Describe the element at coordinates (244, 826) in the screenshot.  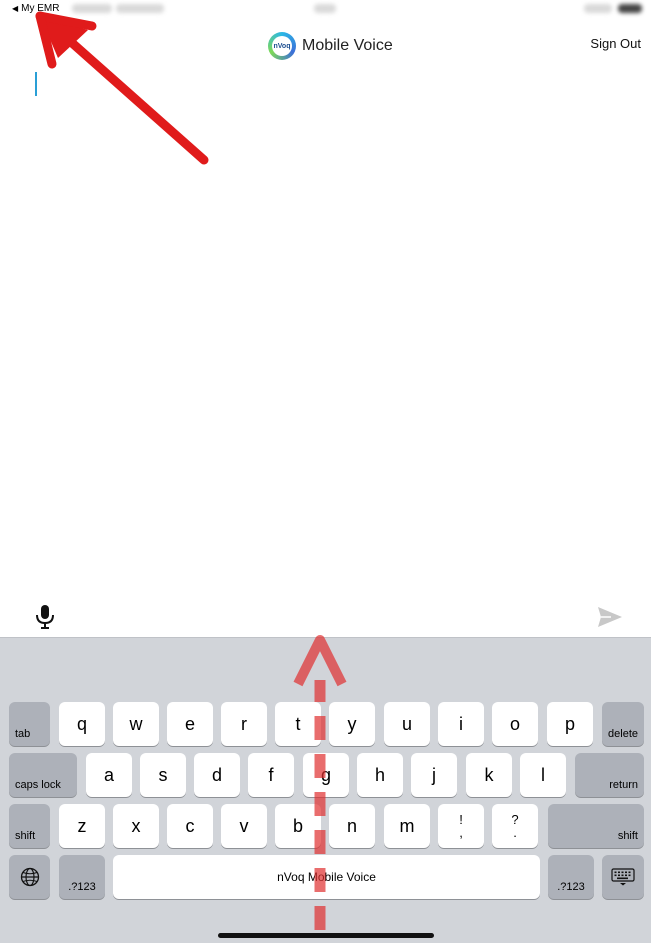
I see `key-v: v` at that location.